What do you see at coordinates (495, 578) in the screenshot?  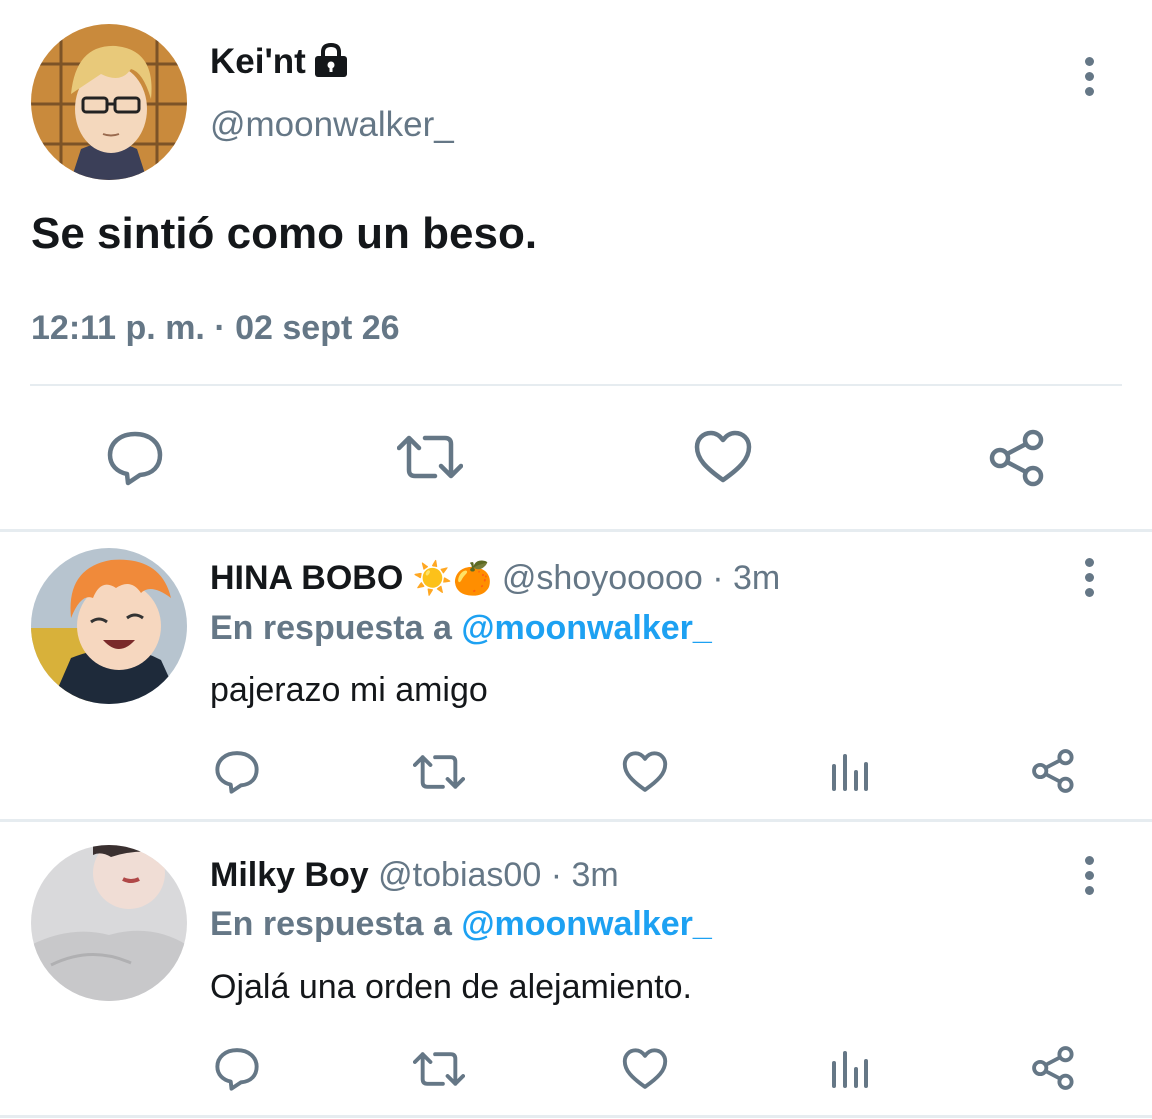 I see `reply-1-header: HINA BOBO ☀️🍊 @shoyooooo · 3m` at bounding box center [495, 578].